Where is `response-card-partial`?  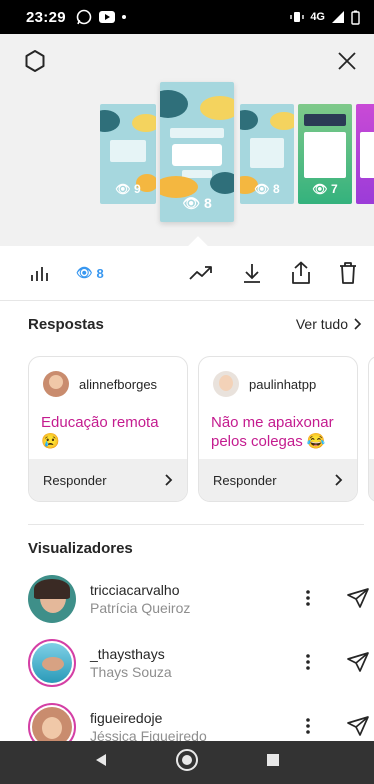 response-card-partial is located at coordinates (371, 429).